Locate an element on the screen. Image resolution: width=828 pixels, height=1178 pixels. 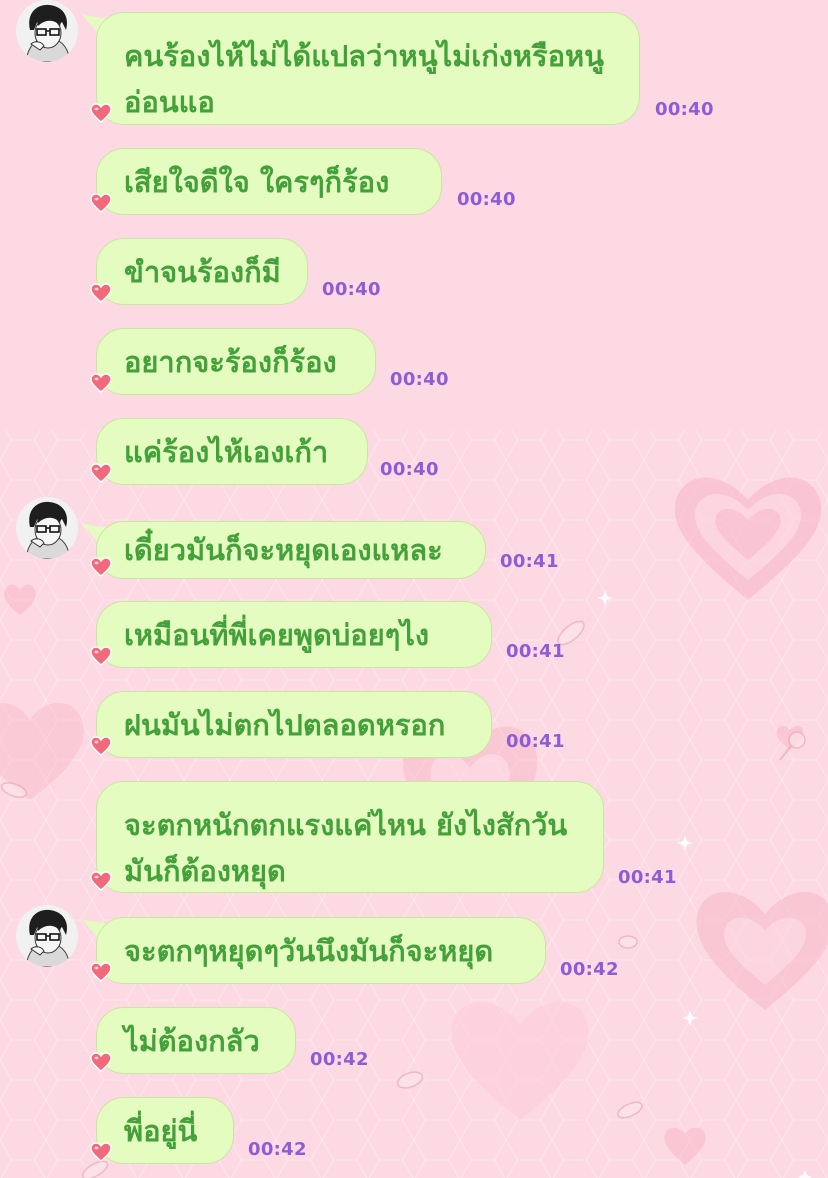
message-bubble: ไม่ต้องกลัว is located at coordinates (196, 1040).